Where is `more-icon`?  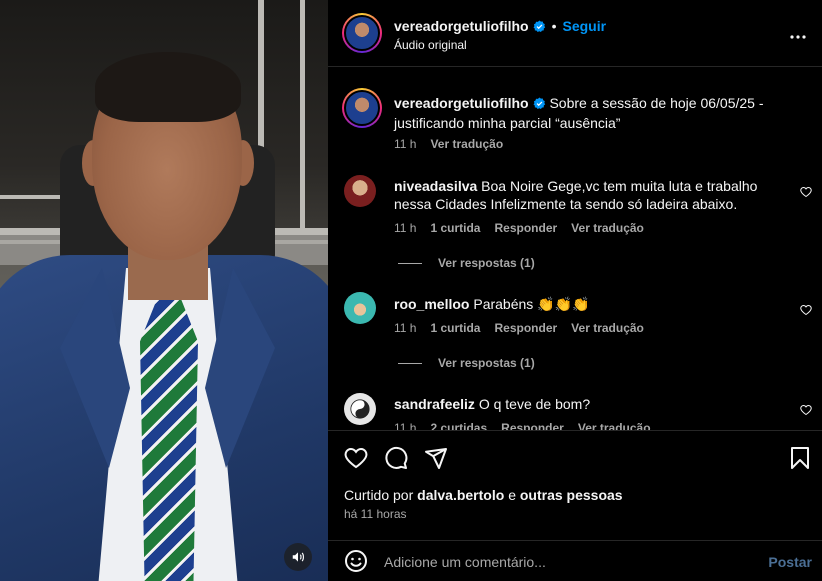 more-icon is located at coordinates (798, 37).